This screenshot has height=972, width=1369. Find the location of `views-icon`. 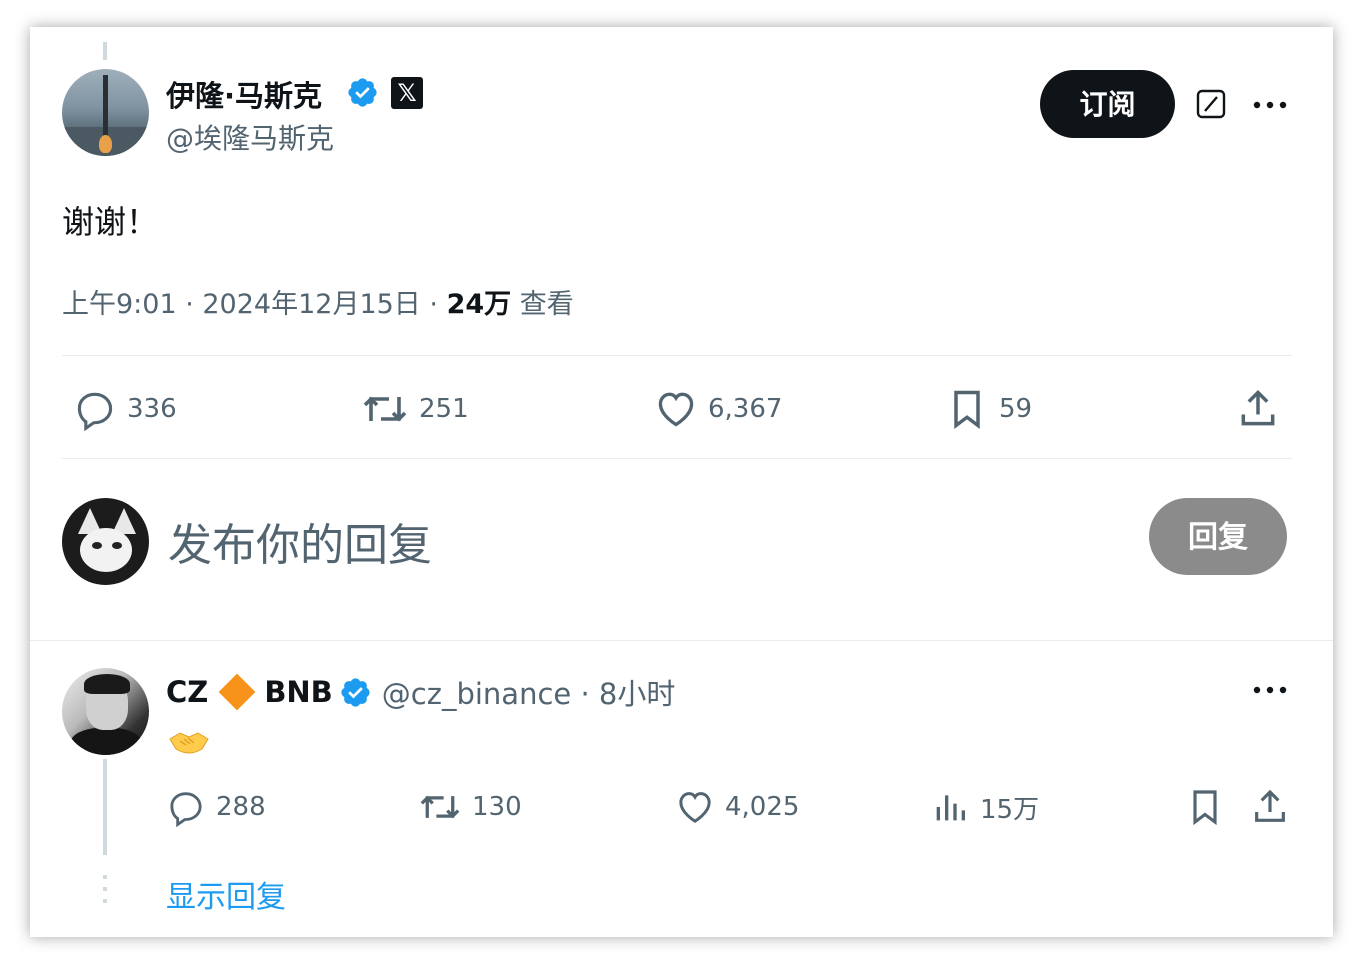

views-icon is located at coordinates (950, 808).